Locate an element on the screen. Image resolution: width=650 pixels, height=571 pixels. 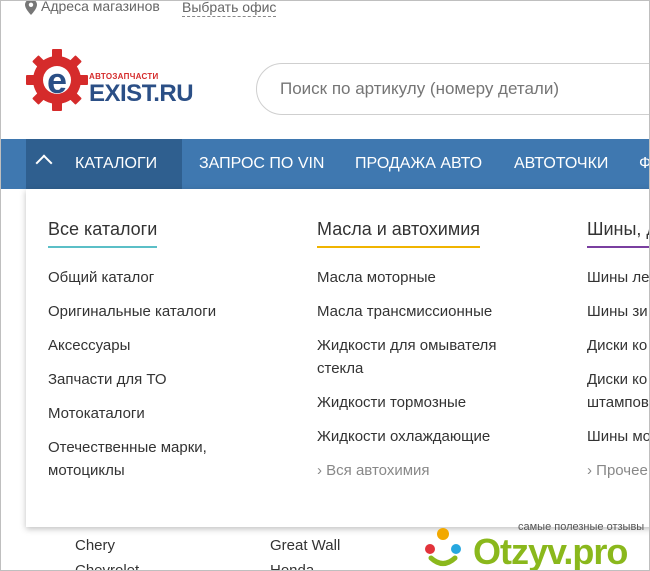
menu-link: Шины зи is located at coordinates (618, 311).